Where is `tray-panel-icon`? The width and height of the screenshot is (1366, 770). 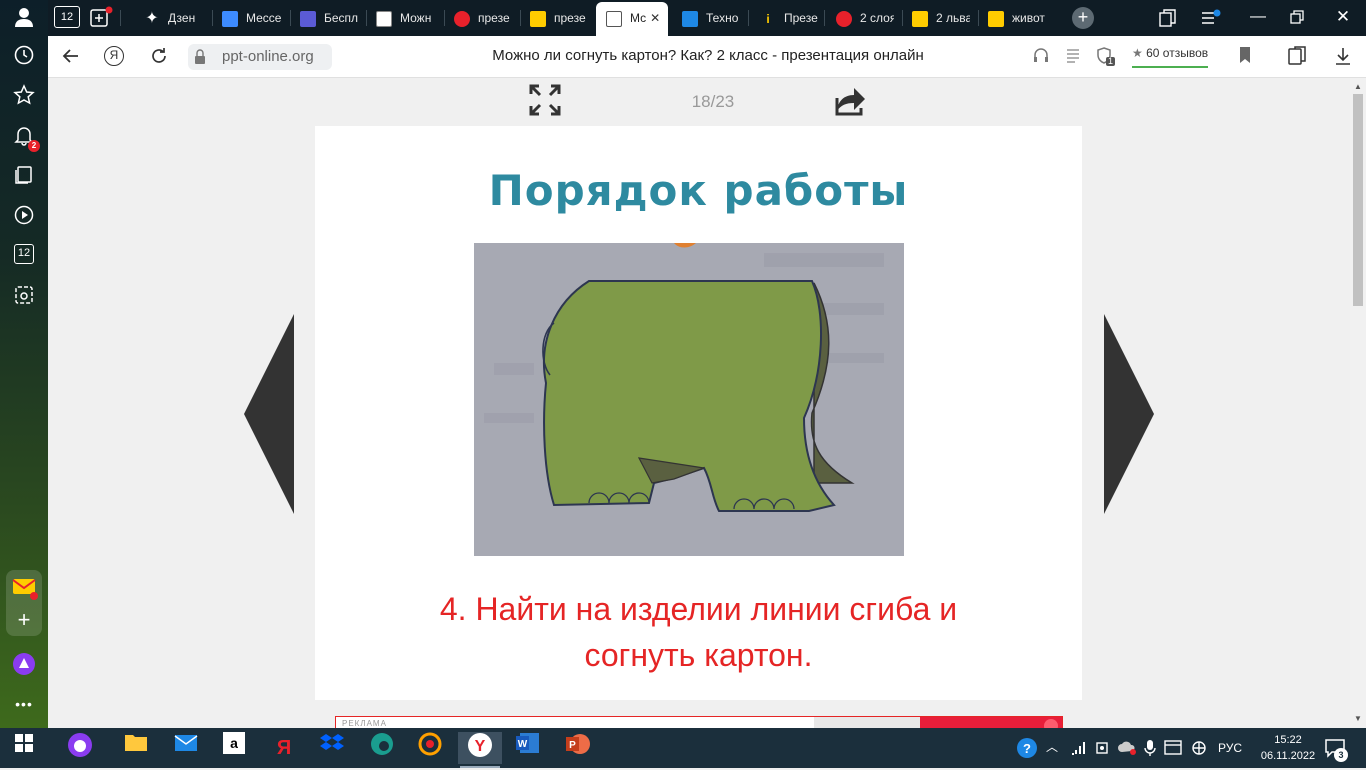
tray-panel-icon is located at coordinates (1173, 750).